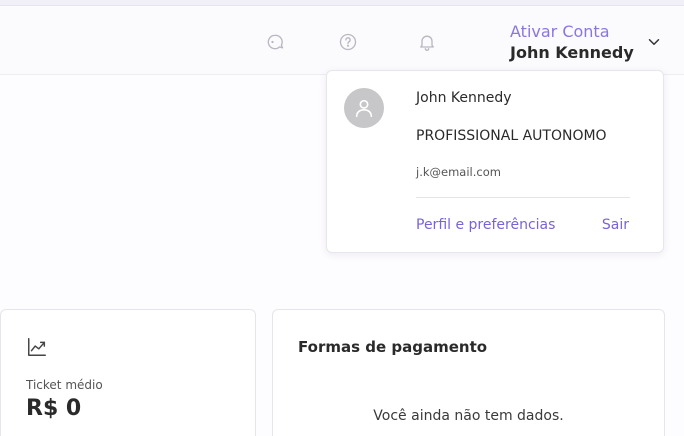 The height and width of the screenshot is (436, 684). Describe the element at coordinates (485, 225) in the screenshot. I see `profile-preferences-link: Perfil e preferências` at that location.